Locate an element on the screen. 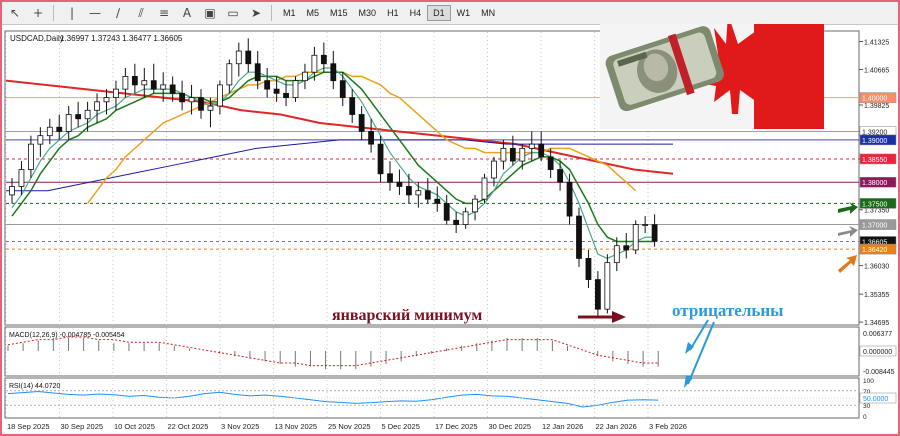 The width and height of the screenshot is (900, 436). rsi-axis: 1007030050.0000 is located at coordinates (451, 399).